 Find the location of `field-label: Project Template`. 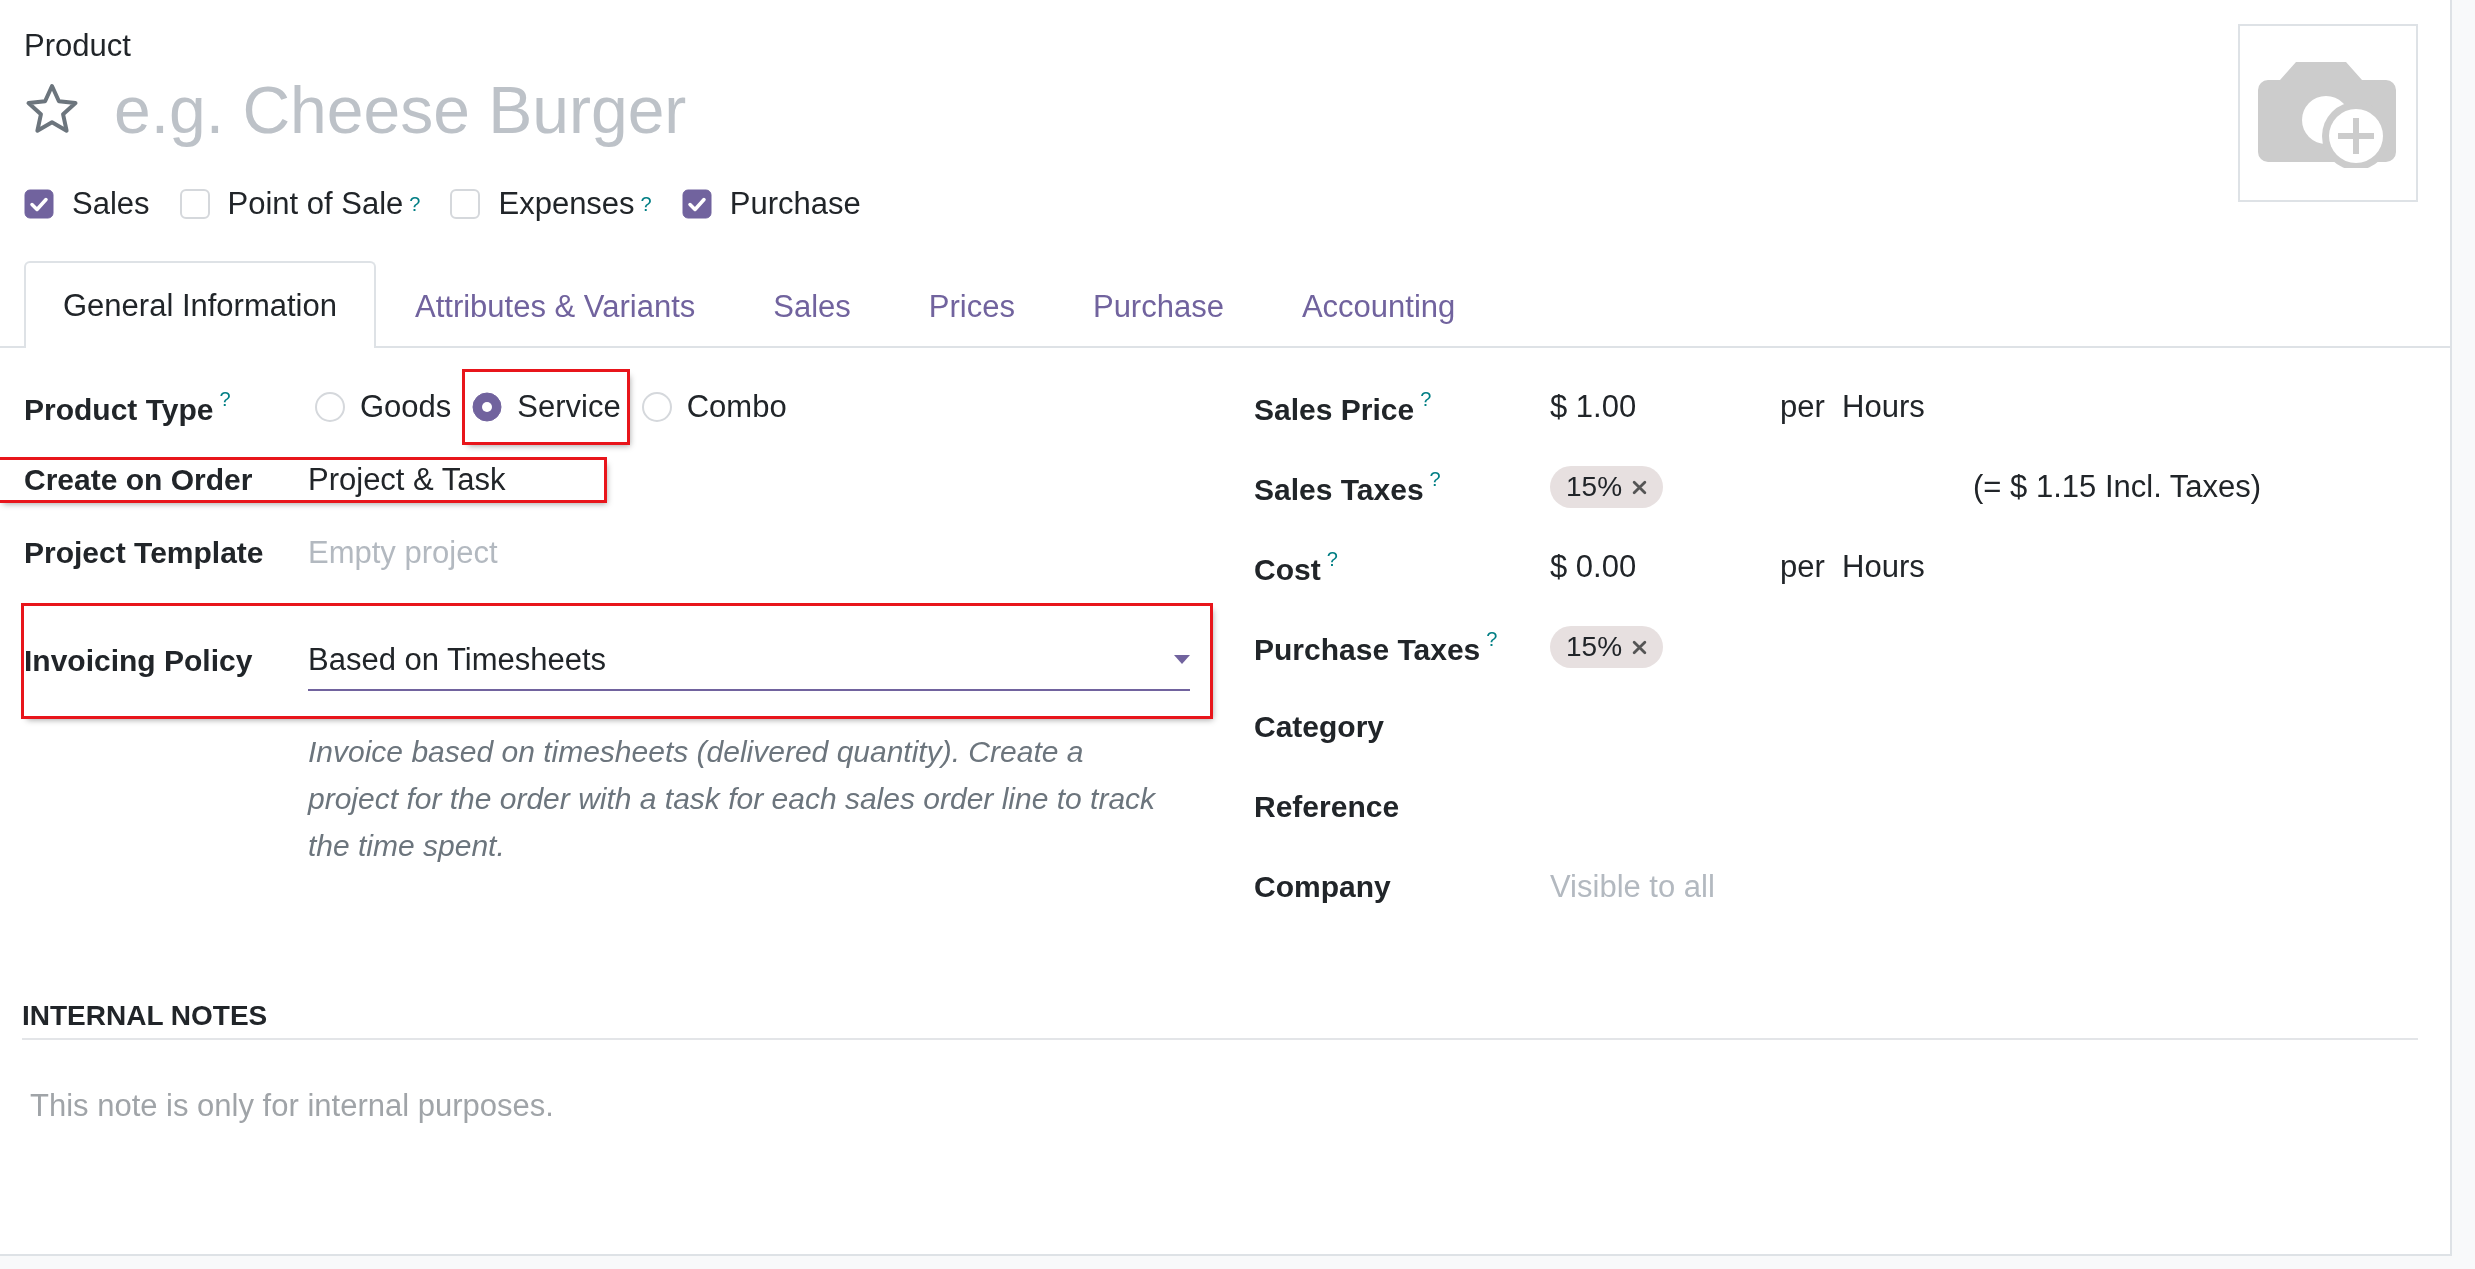

field-label: Project Template is located at coordinates (144, 552).